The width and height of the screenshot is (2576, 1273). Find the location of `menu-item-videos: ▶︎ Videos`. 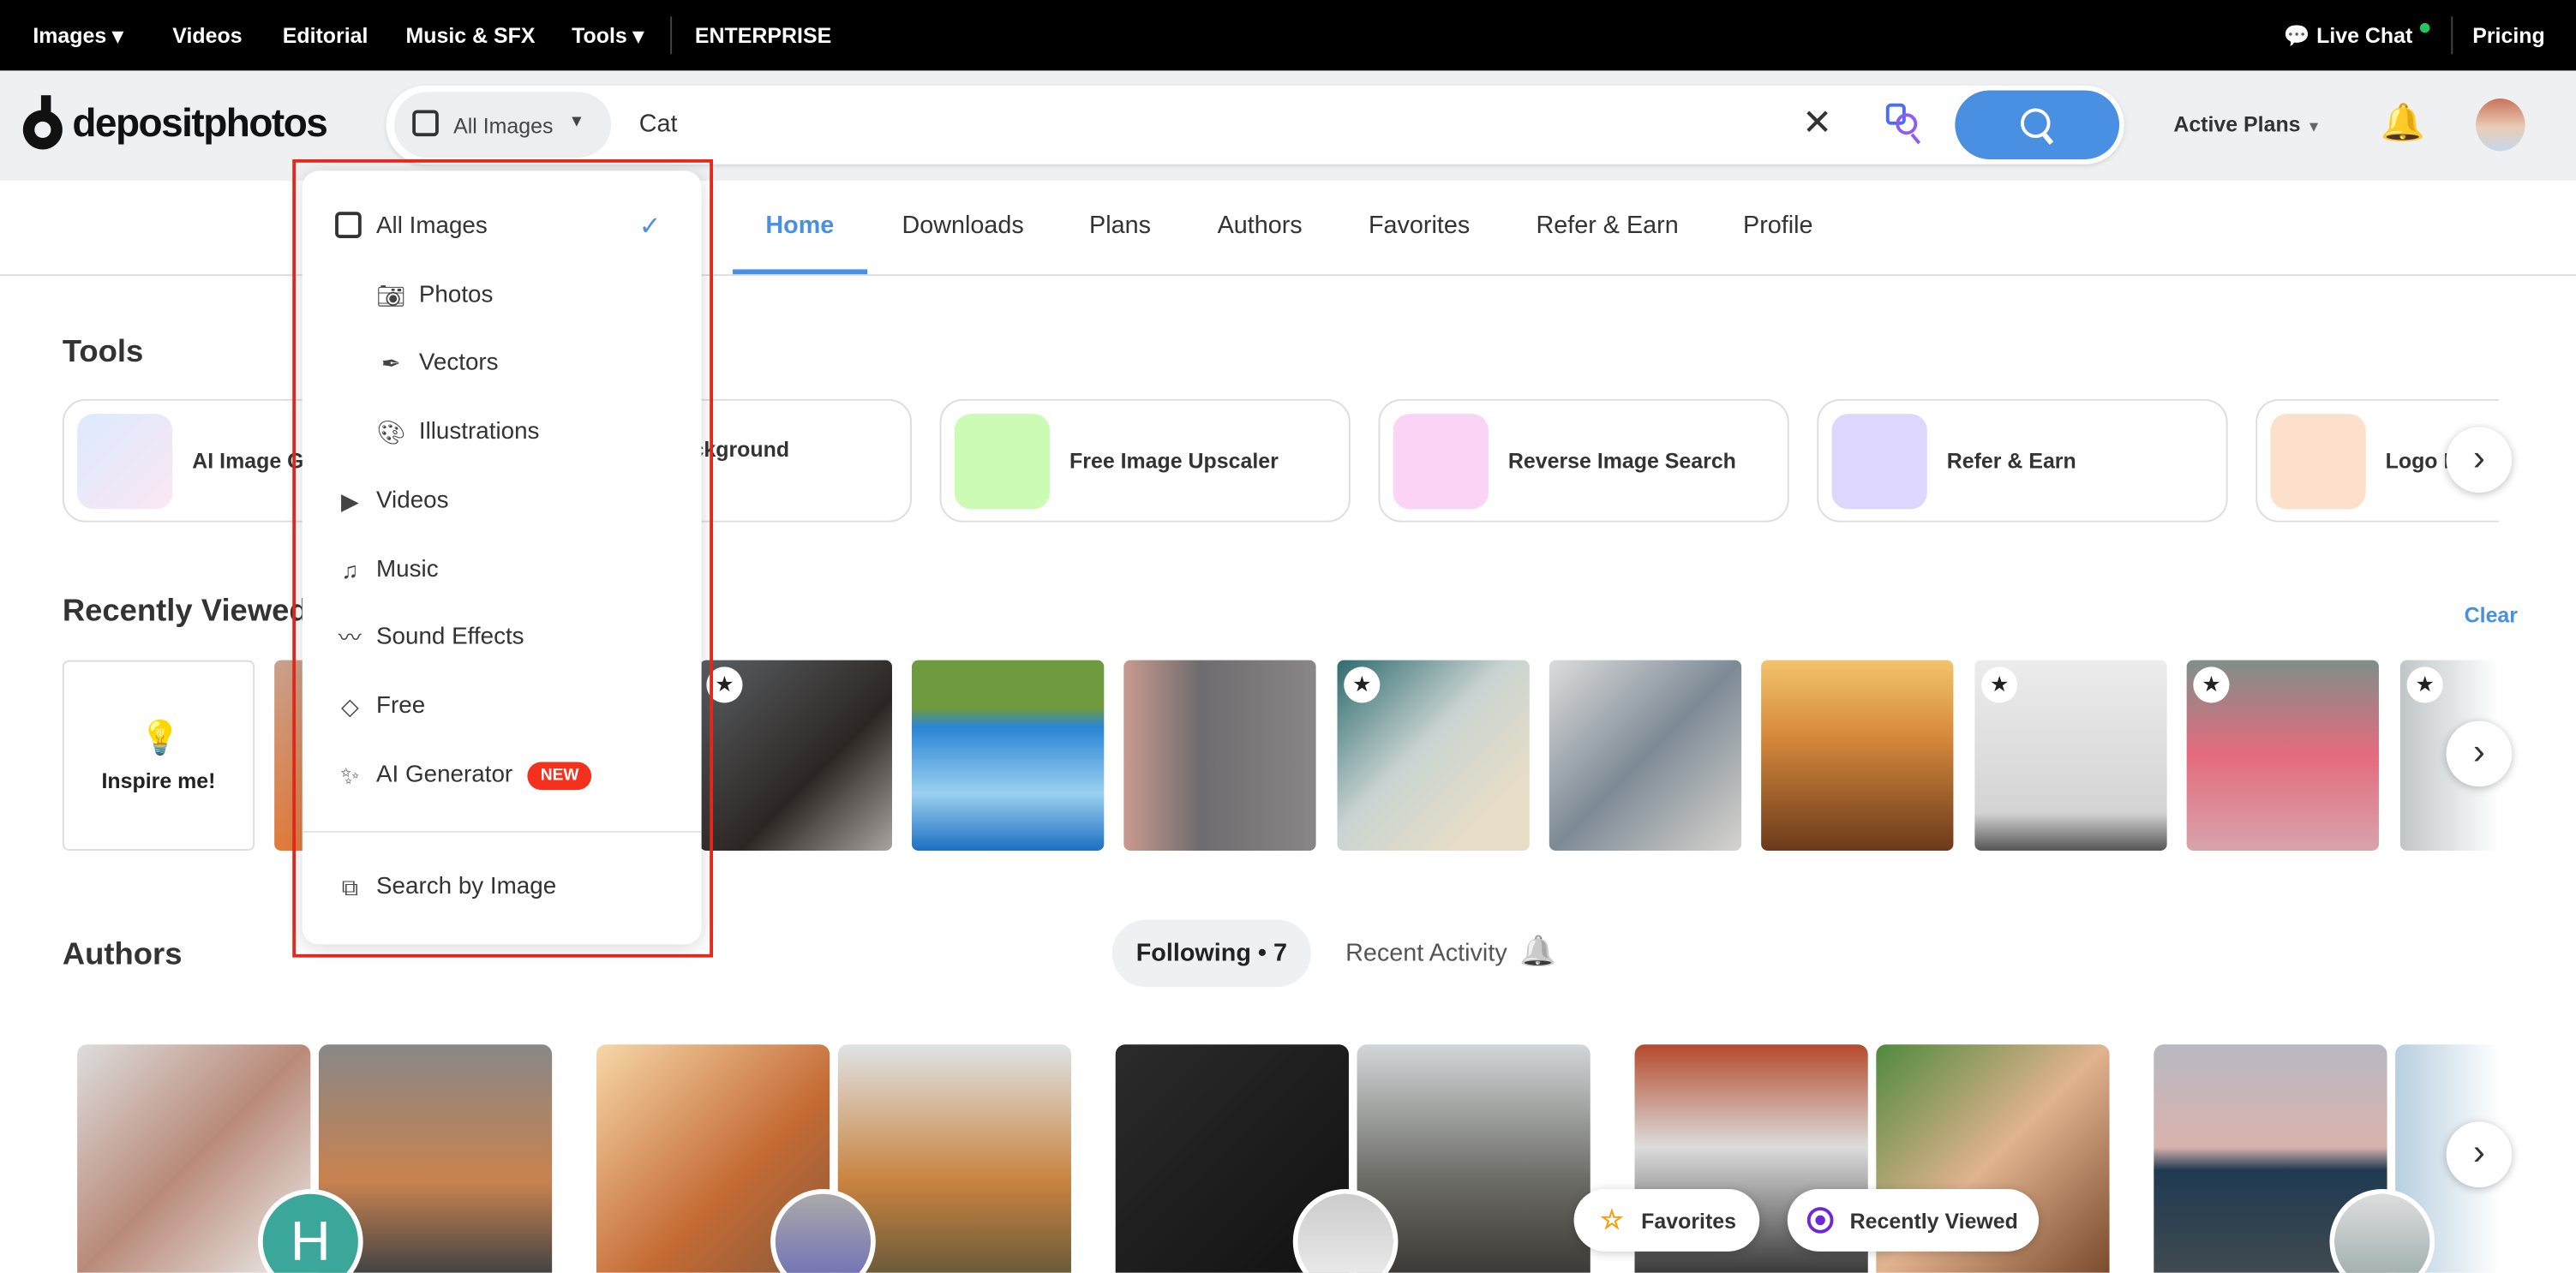

menu-item-videos: ▶︎ Videos is located at coordinates (502, 500).